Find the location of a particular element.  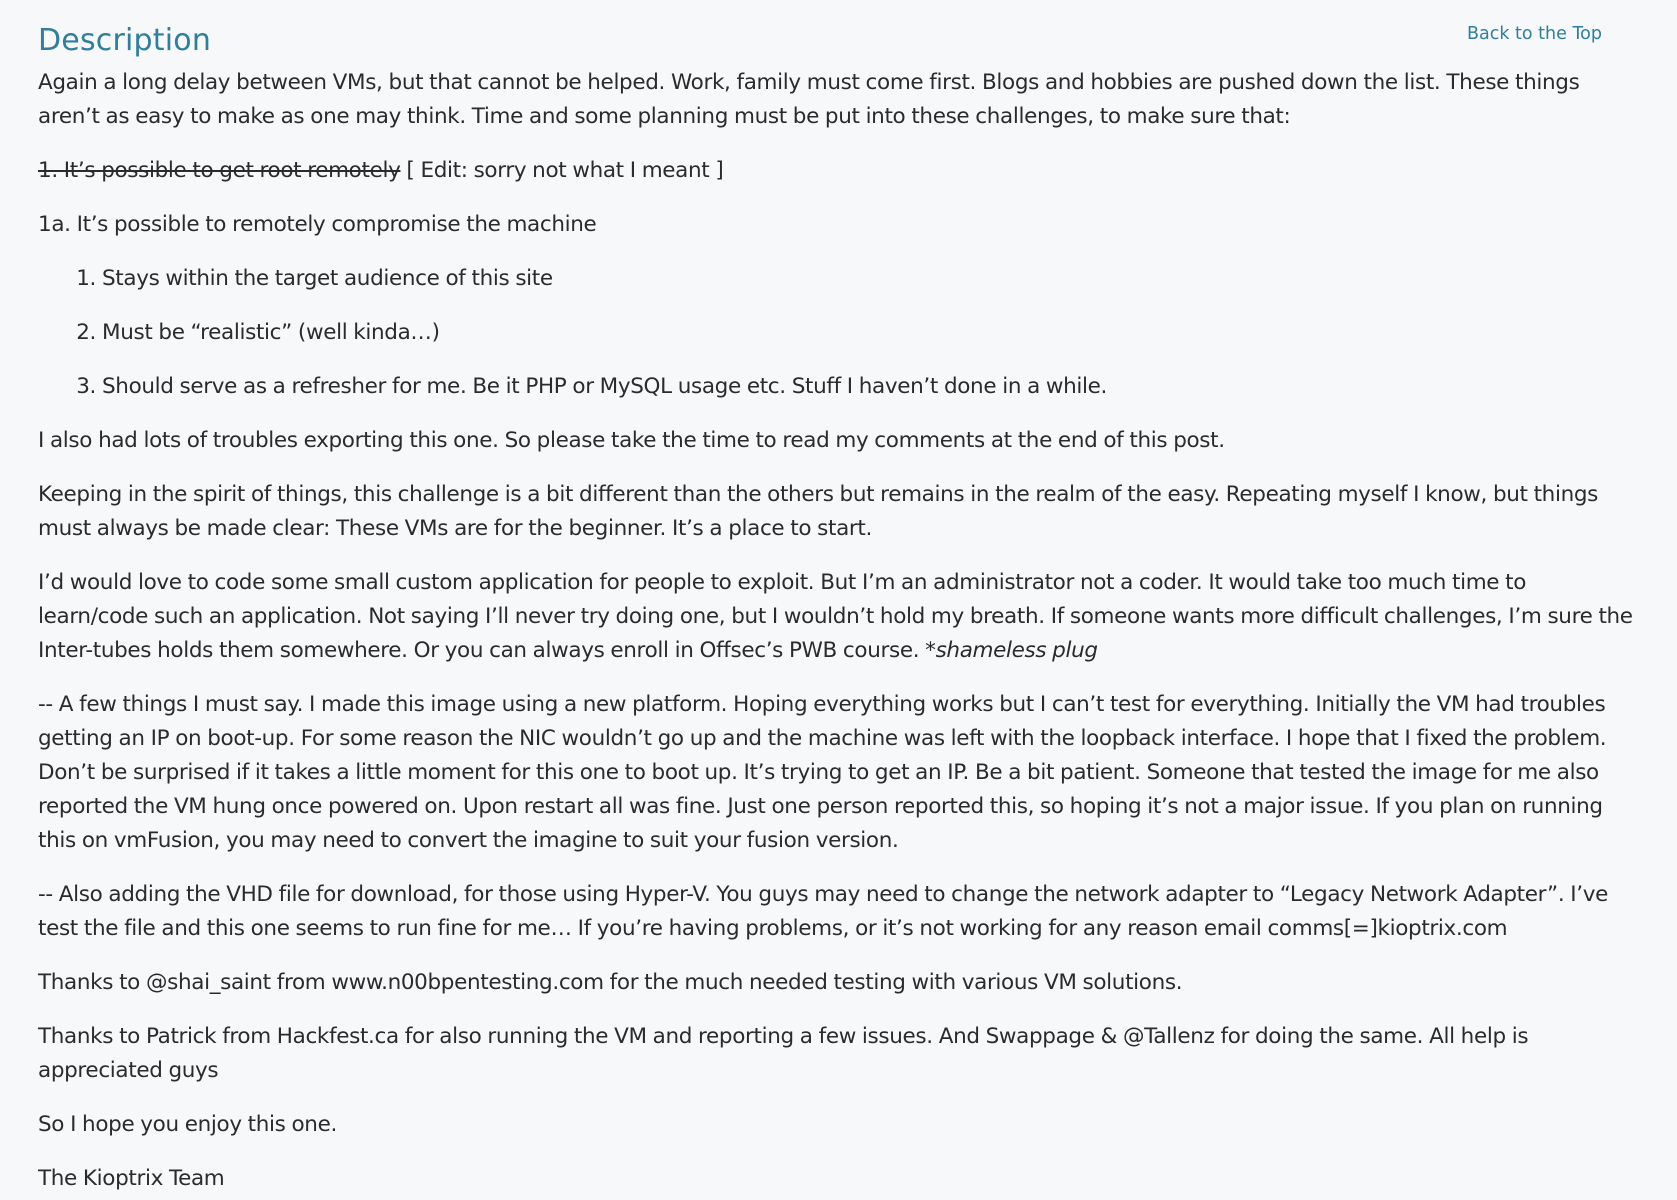

back-to-top-link: Back to the Top is located at coordinates (1534, 34).